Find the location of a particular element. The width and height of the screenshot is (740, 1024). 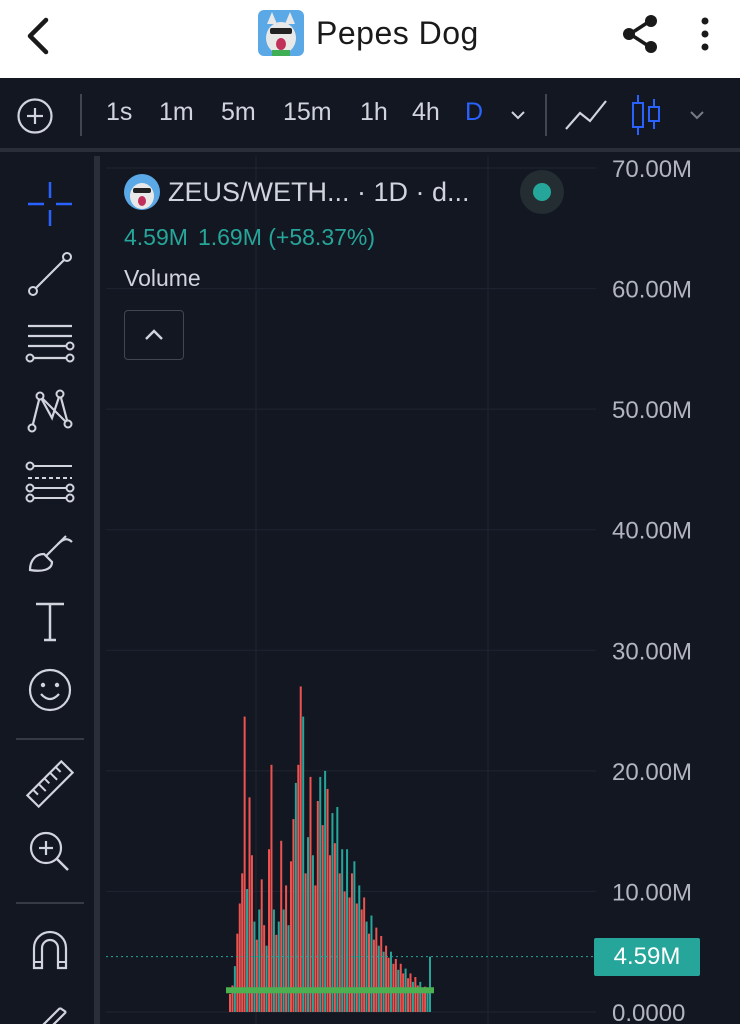

collapse-legend-button is located at coordinates (154, 335).